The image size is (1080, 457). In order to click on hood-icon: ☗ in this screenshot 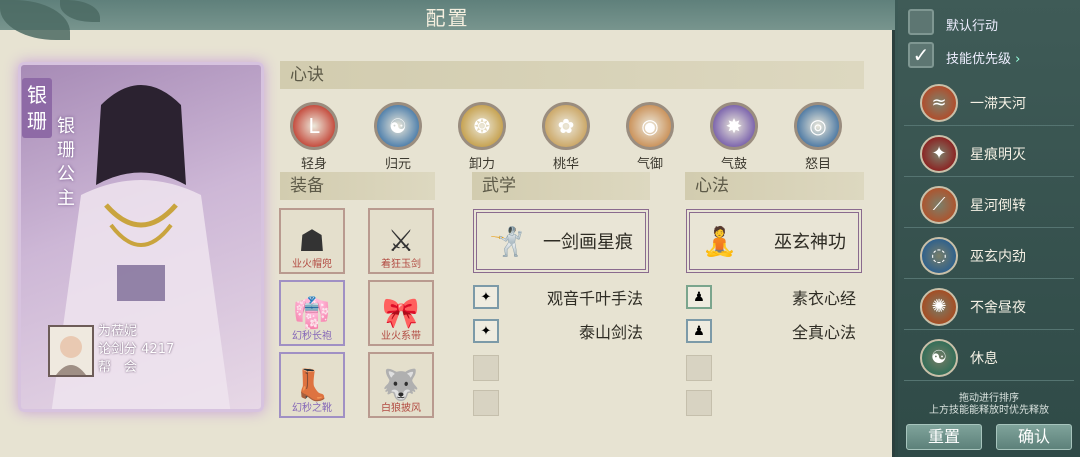, I will do `click(312, 241)`.